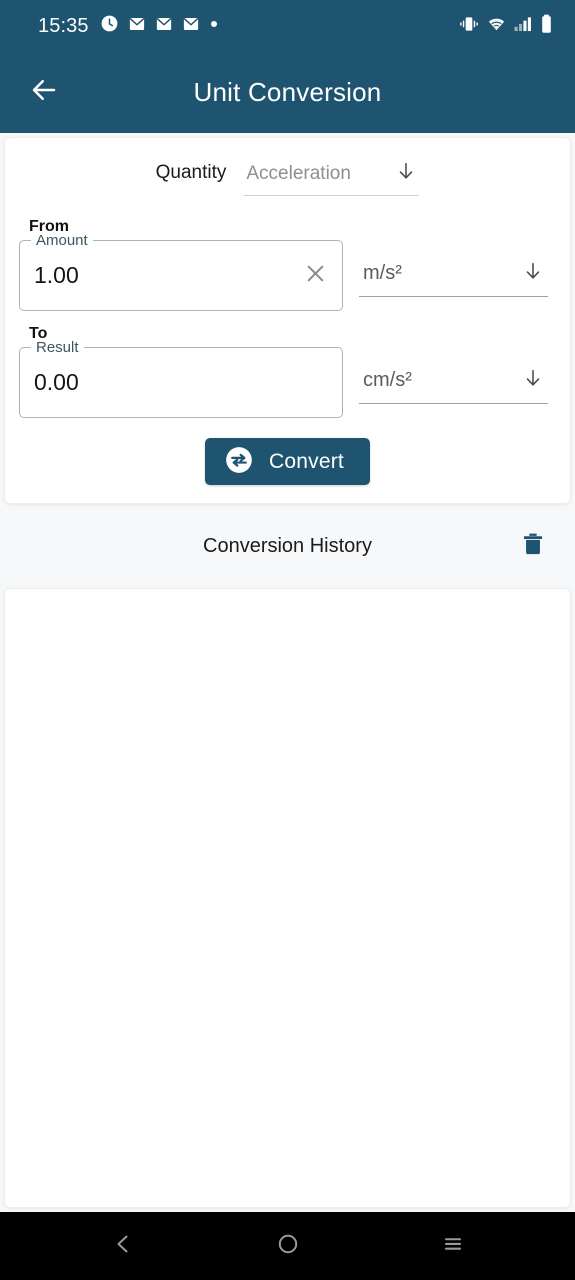 The image size is (575, 1280). Describe the element at coordinates (191, 172) in the screenshot. I see `quantity-label: Quantity` at that location.